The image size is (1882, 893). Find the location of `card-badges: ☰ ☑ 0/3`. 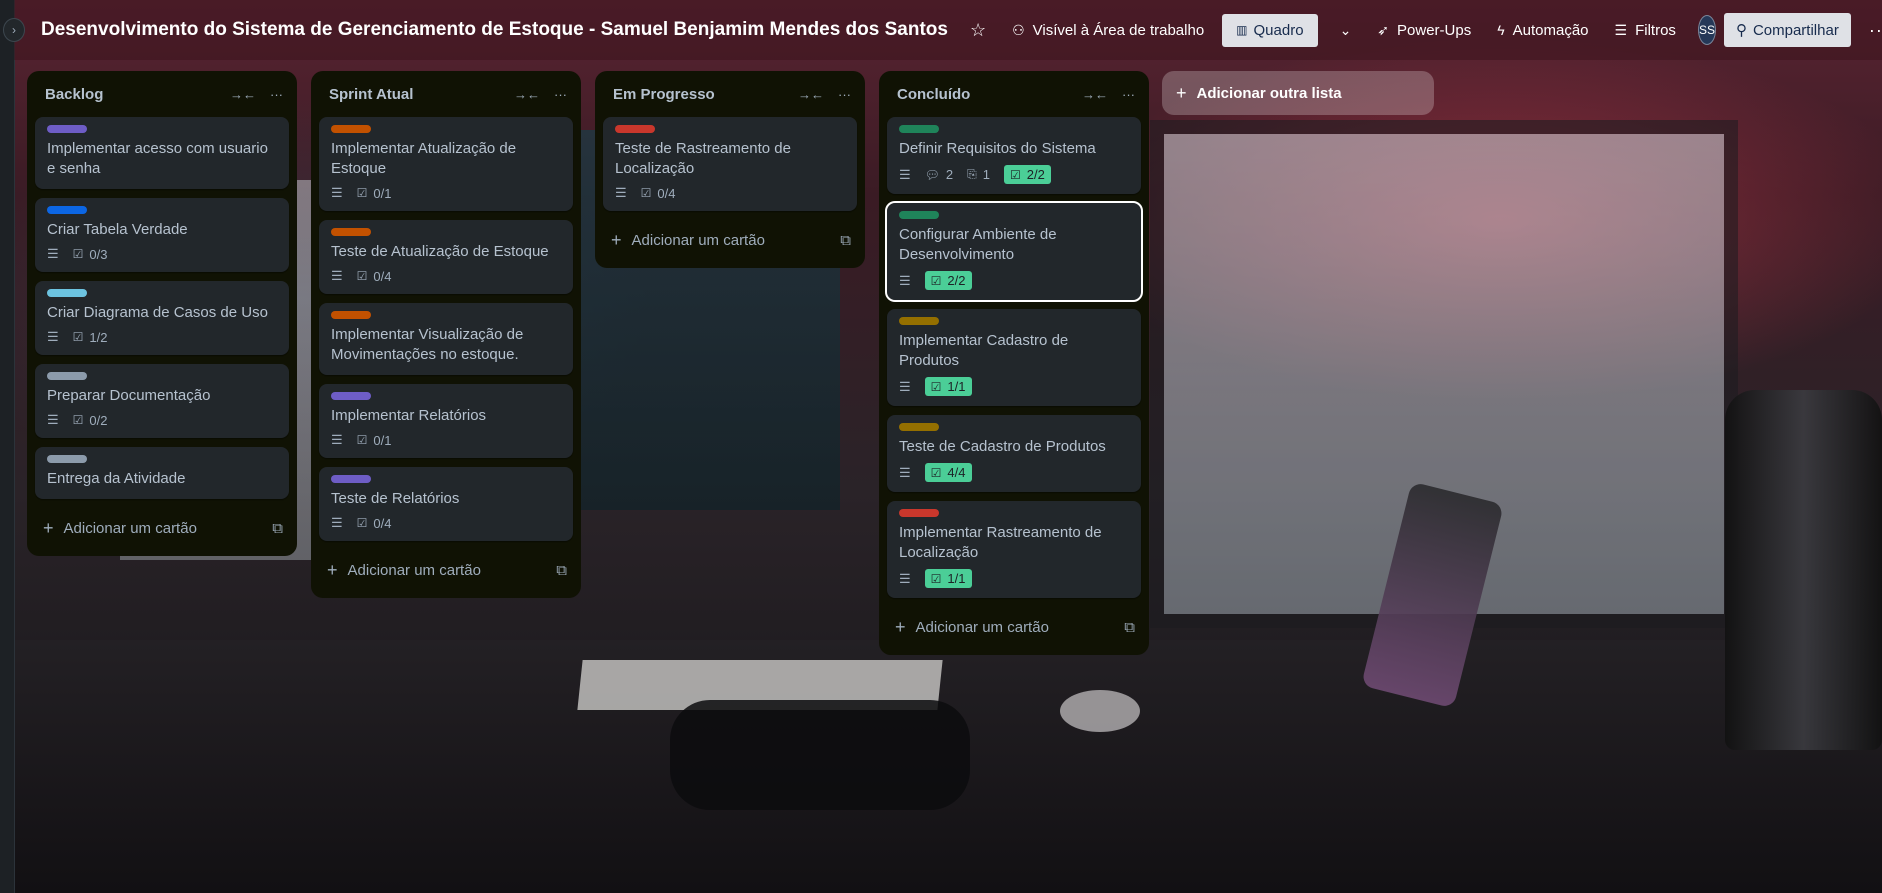

card-badges: ☰ ☑ 0/3 is located at coordinates (163, 254).